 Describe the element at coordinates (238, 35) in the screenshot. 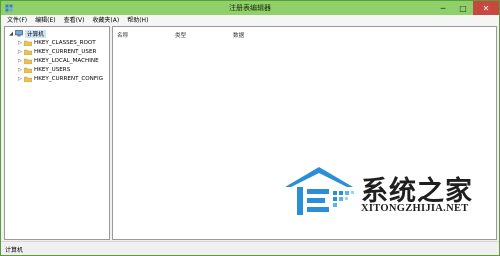

I see `column-header-data: 数据` at that location.